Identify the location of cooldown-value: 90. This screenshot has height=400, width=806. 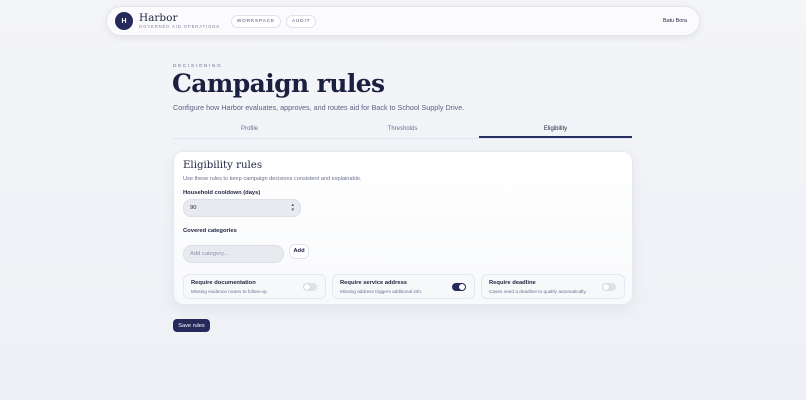
(193, 208).